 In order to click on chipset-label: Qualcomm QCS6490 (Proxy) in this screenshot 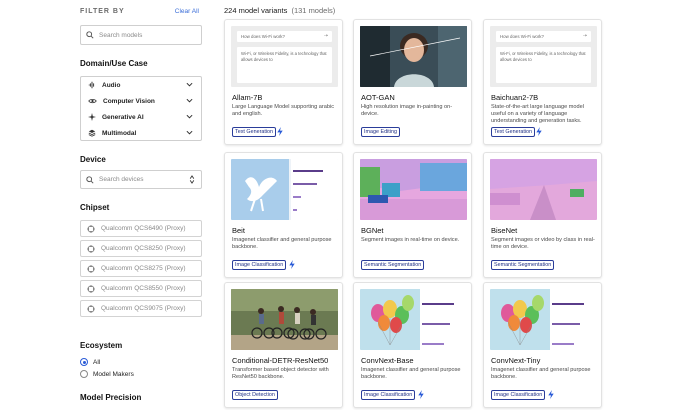, I will do `click(143, 228)`.